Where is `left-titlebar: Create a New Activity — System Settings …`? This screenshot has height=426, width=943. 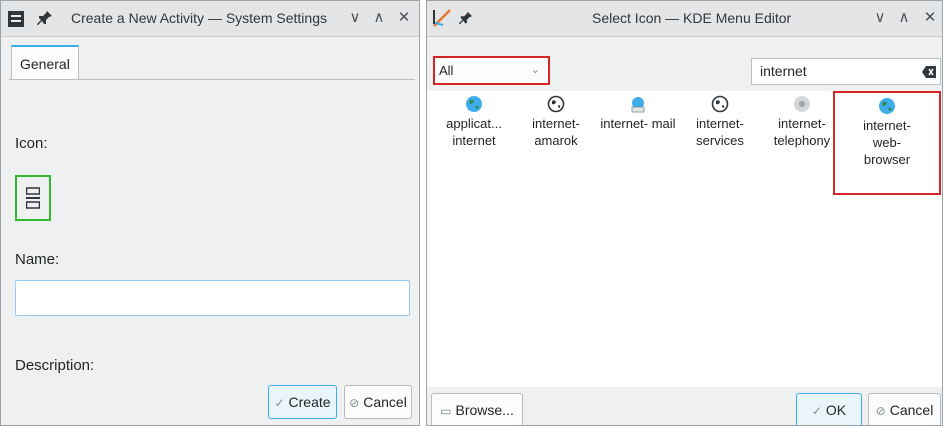
left-titlebar: Create a New Activity — System Settings … is located at coordinates (210, 19).